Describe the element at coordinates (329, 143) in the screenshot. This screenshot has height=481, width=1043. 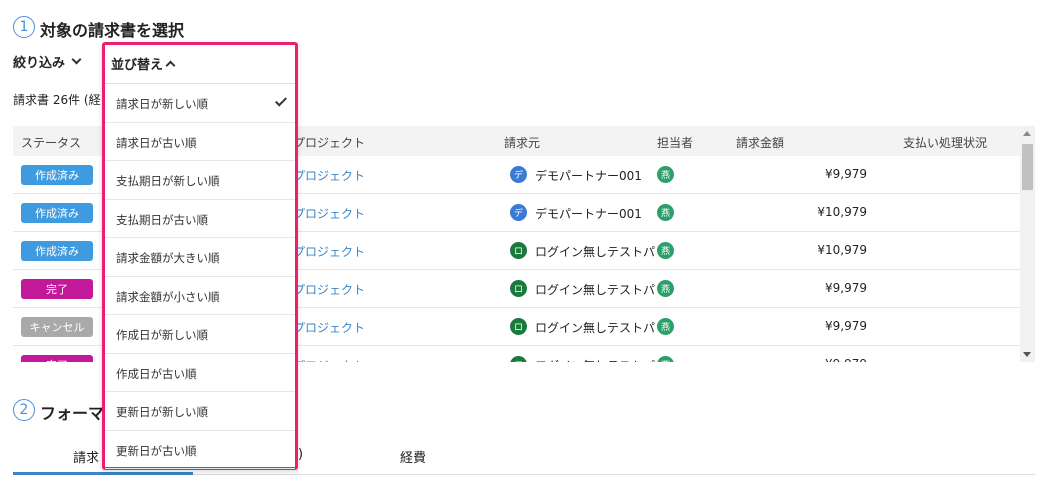
I see `header-project: プロジェクト` at that location.